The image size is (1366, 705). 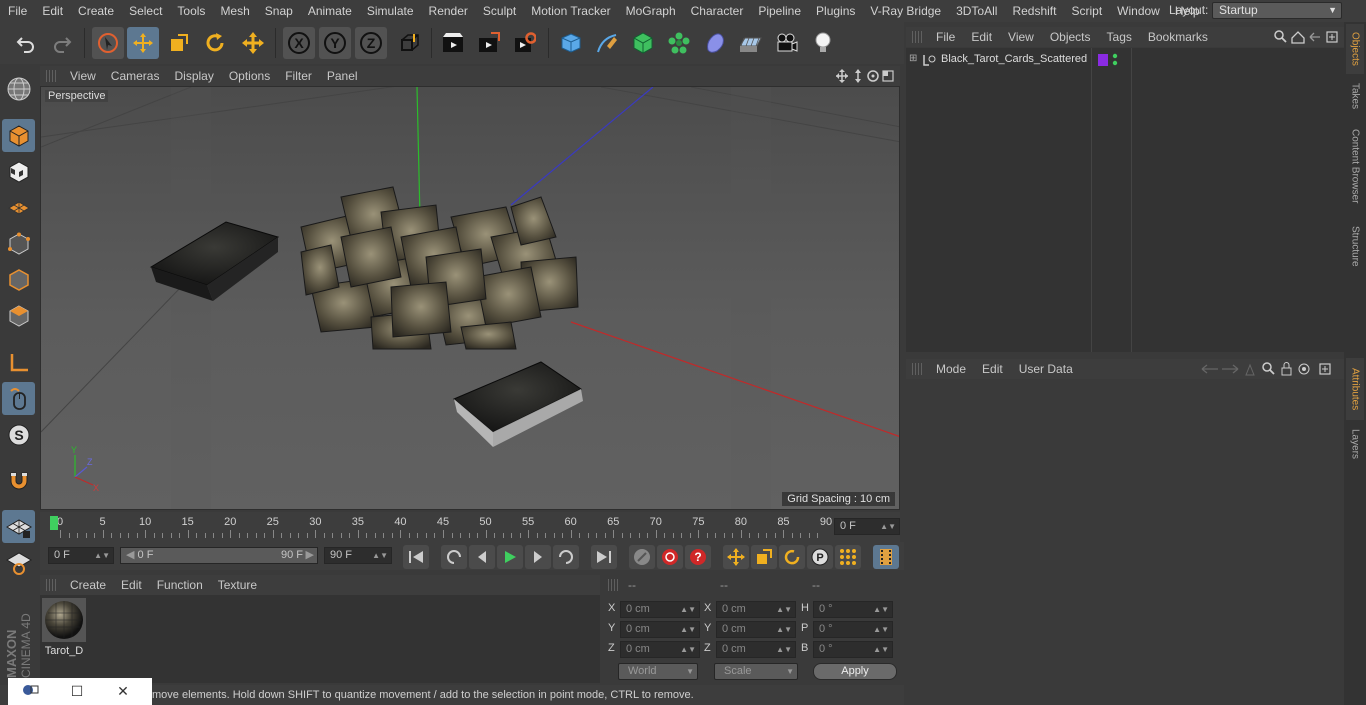 What do you see at coordinates (82, 76) in the screenshot?
I see `viewport-menu-view: View` at bounding box center [82, 76].